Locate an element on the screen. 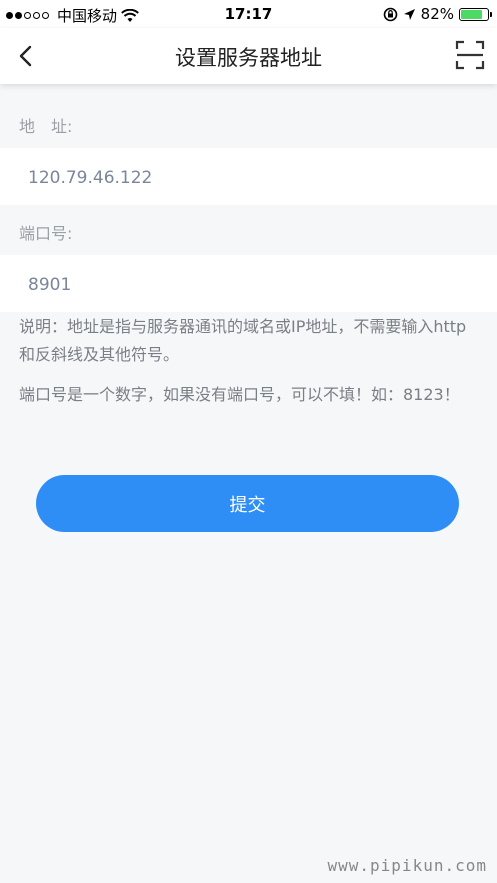 This screenshot has width=497, height=883. address-field-container is located at coordinates (248, 177).